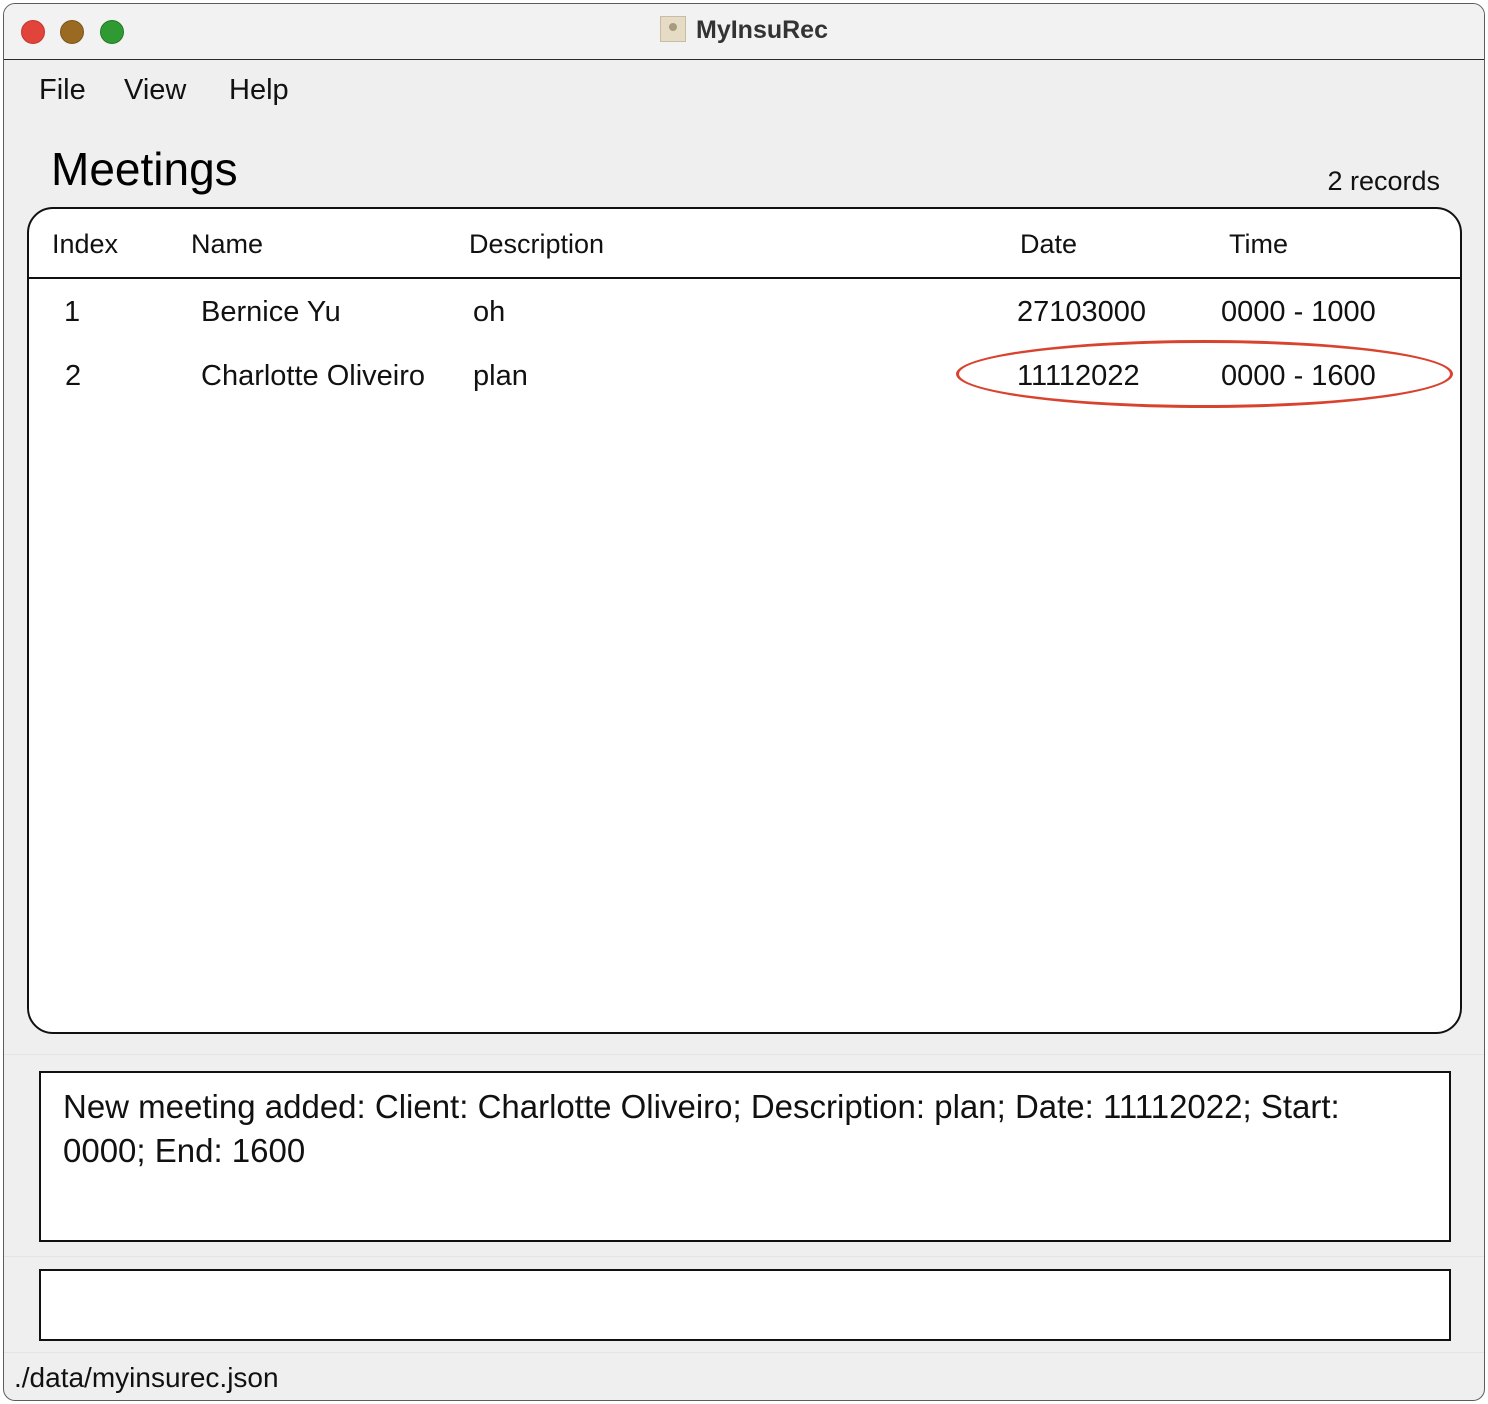  What do you see at coordinates (227, 244) in the screenshot?
I see `column-header-name: Name` at bounding box center [227, 244].